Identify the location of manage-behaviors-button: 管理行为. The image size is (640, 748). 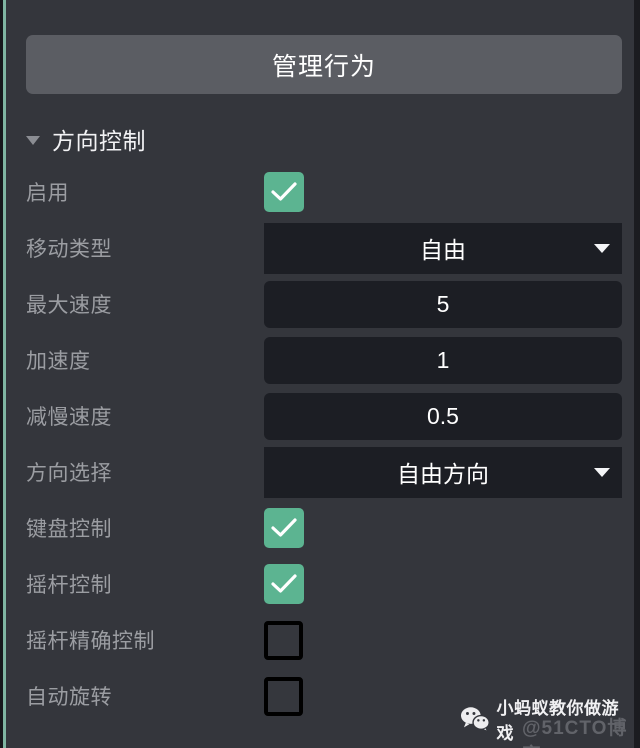
(324, 64).